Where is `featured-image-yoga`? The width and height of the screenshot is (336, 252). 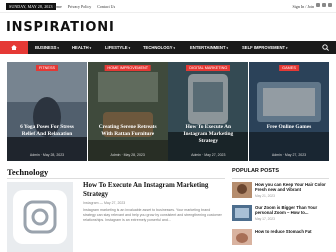
featured-image-yoga is located at coordinates (47, 111).